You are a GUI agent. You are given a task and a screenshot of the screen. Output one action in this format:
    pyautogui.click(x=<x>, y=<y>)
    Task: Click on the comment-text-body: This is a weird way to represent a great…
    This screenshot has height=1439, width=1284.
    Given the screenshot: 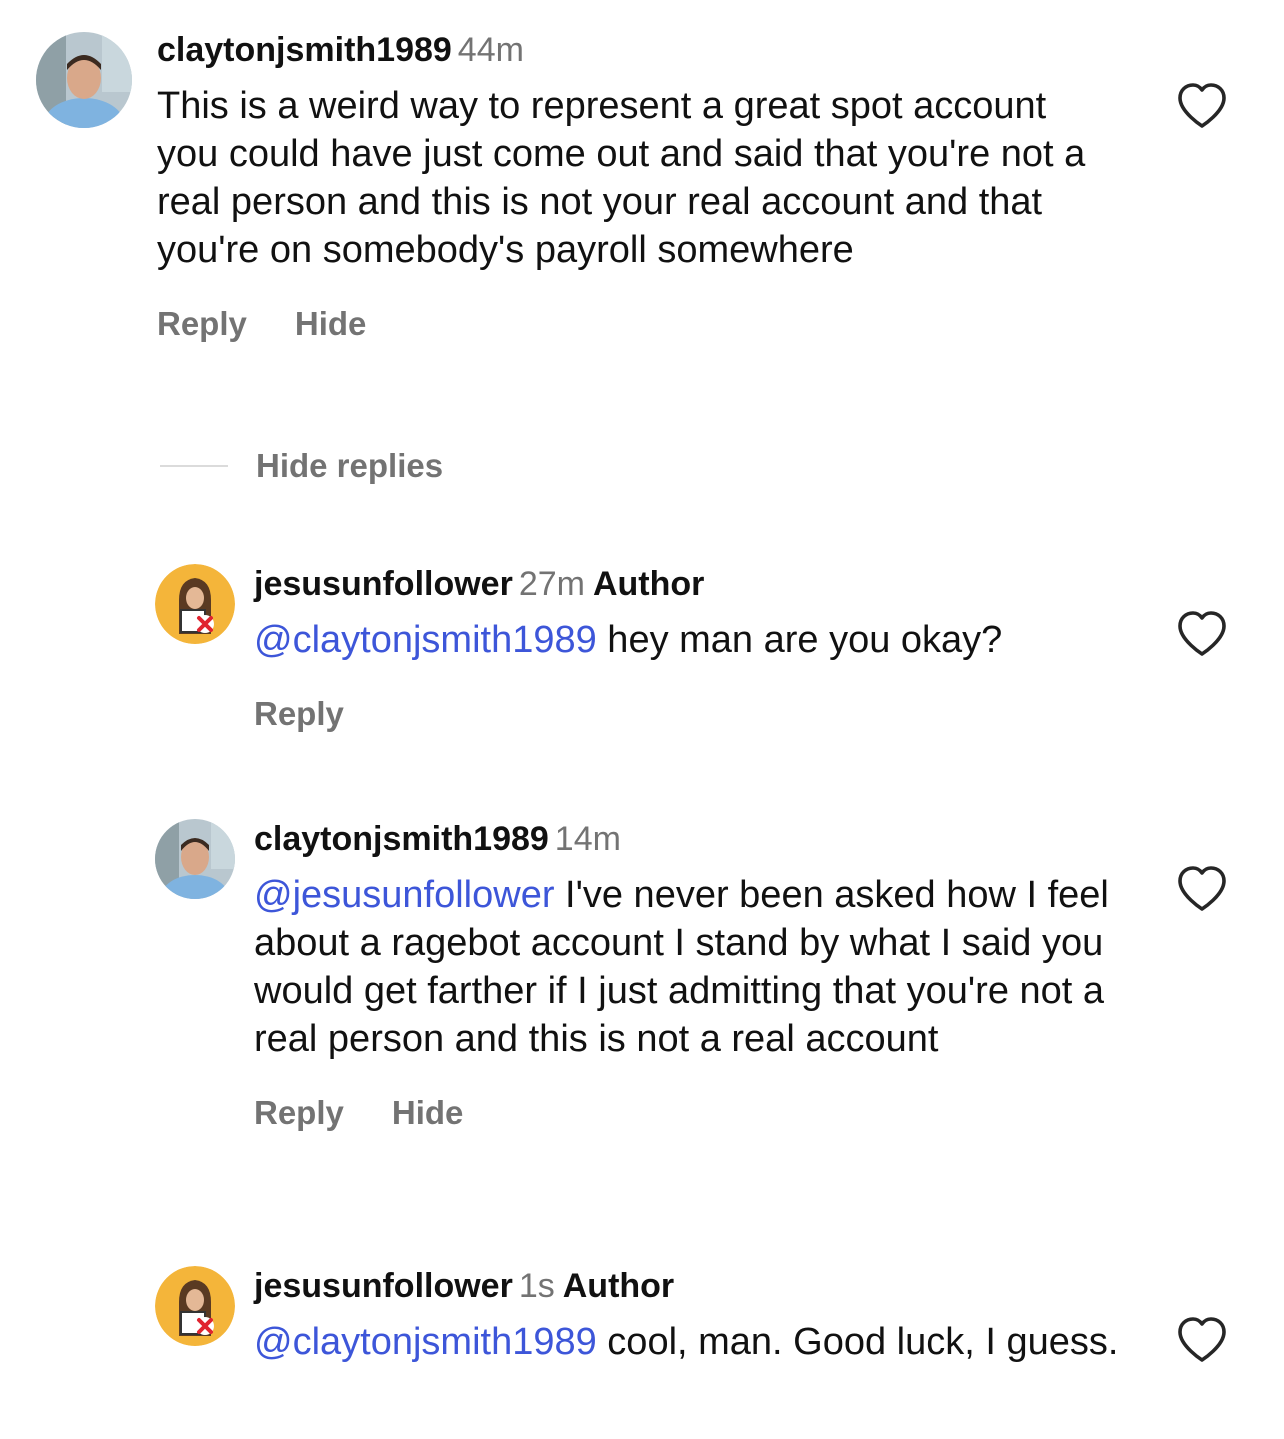 What is the action you would take?
    pyautogui.click(x=621, y=178)
    